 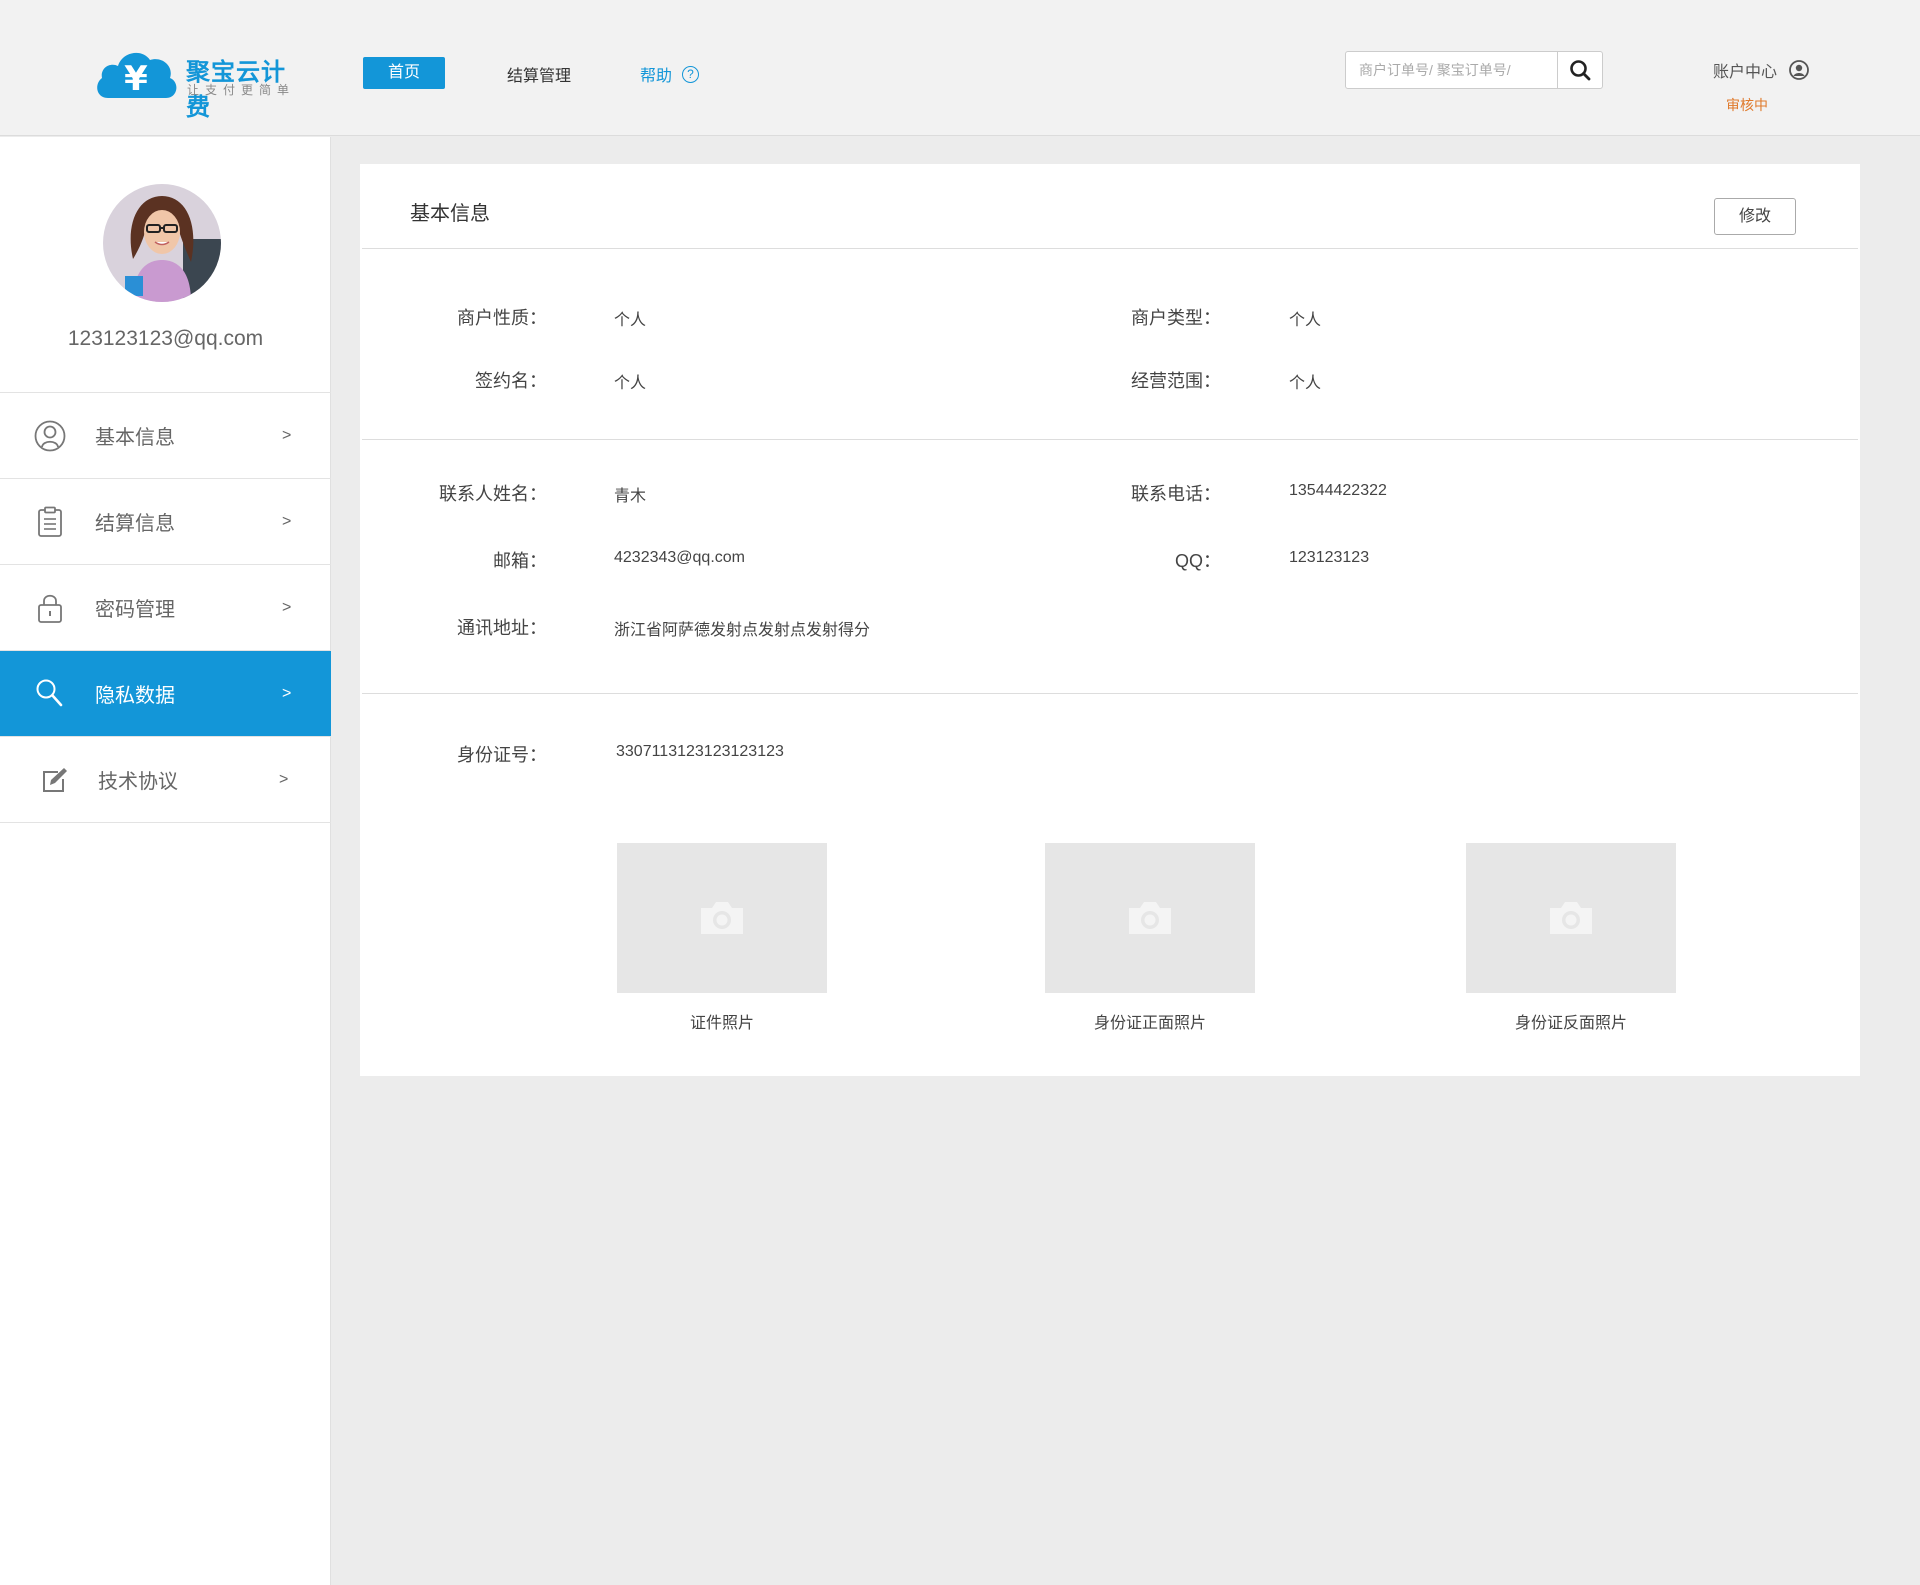 I want to click on audit-status: 审核中, so click(x=1747, y=105).